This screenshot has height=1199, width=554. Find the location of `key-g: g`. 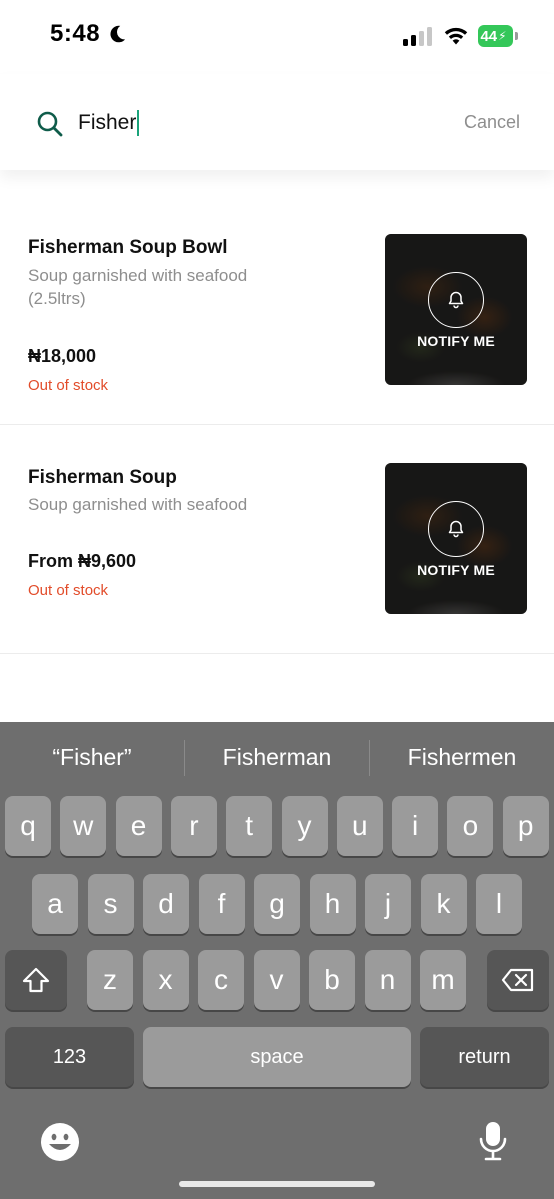

key-g: g is located at coordinates (277, 904).